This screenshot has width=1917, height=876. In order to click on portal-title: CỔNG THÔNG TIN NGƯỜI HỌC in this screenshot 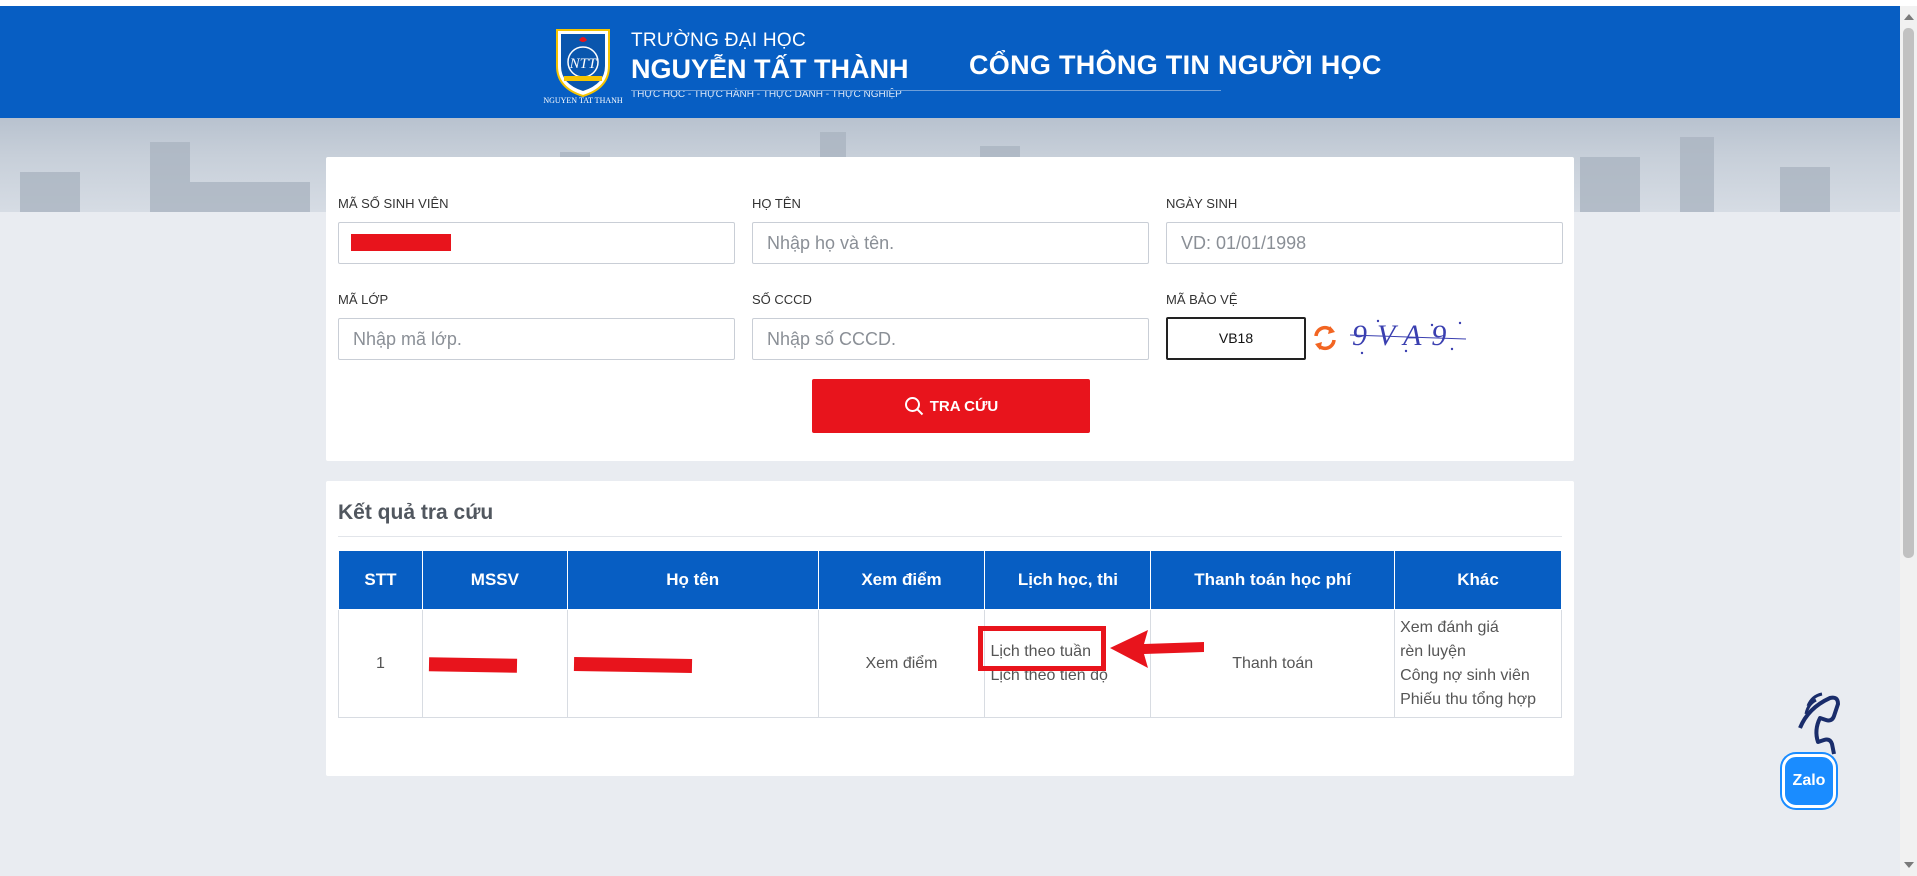, I will do `click(1175, 65)`.